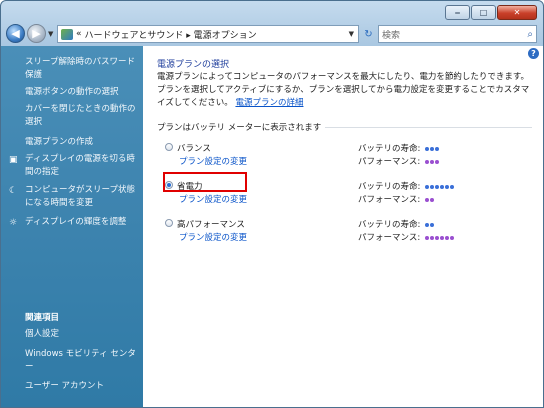 This screenshot has width=544, height=408. What do you see at coordinates (194, 148) in the screenshot?
I see `plan-name: バランス` at bounding box center [194, 148].